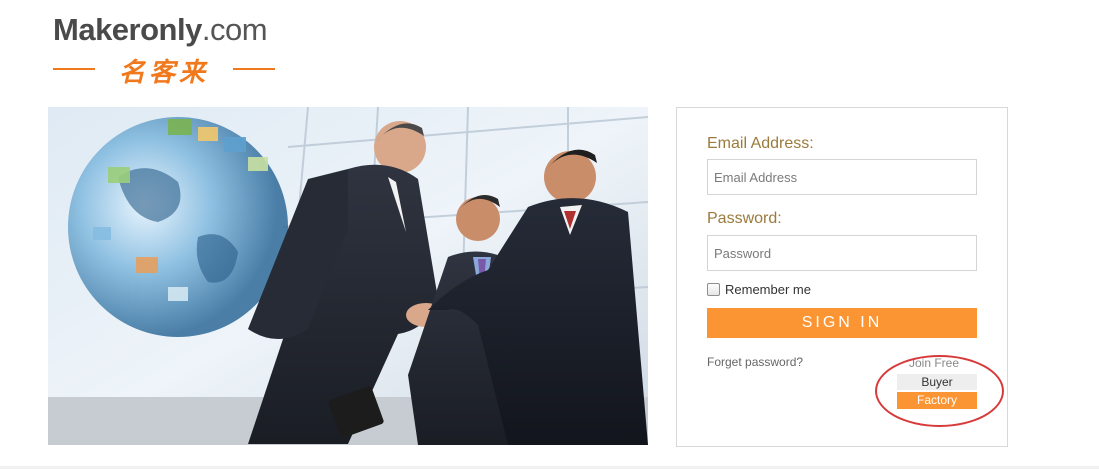 This screenshot has width=1099, height=473. I want to click on remember-me-label: Remember me, so click(768, 289).